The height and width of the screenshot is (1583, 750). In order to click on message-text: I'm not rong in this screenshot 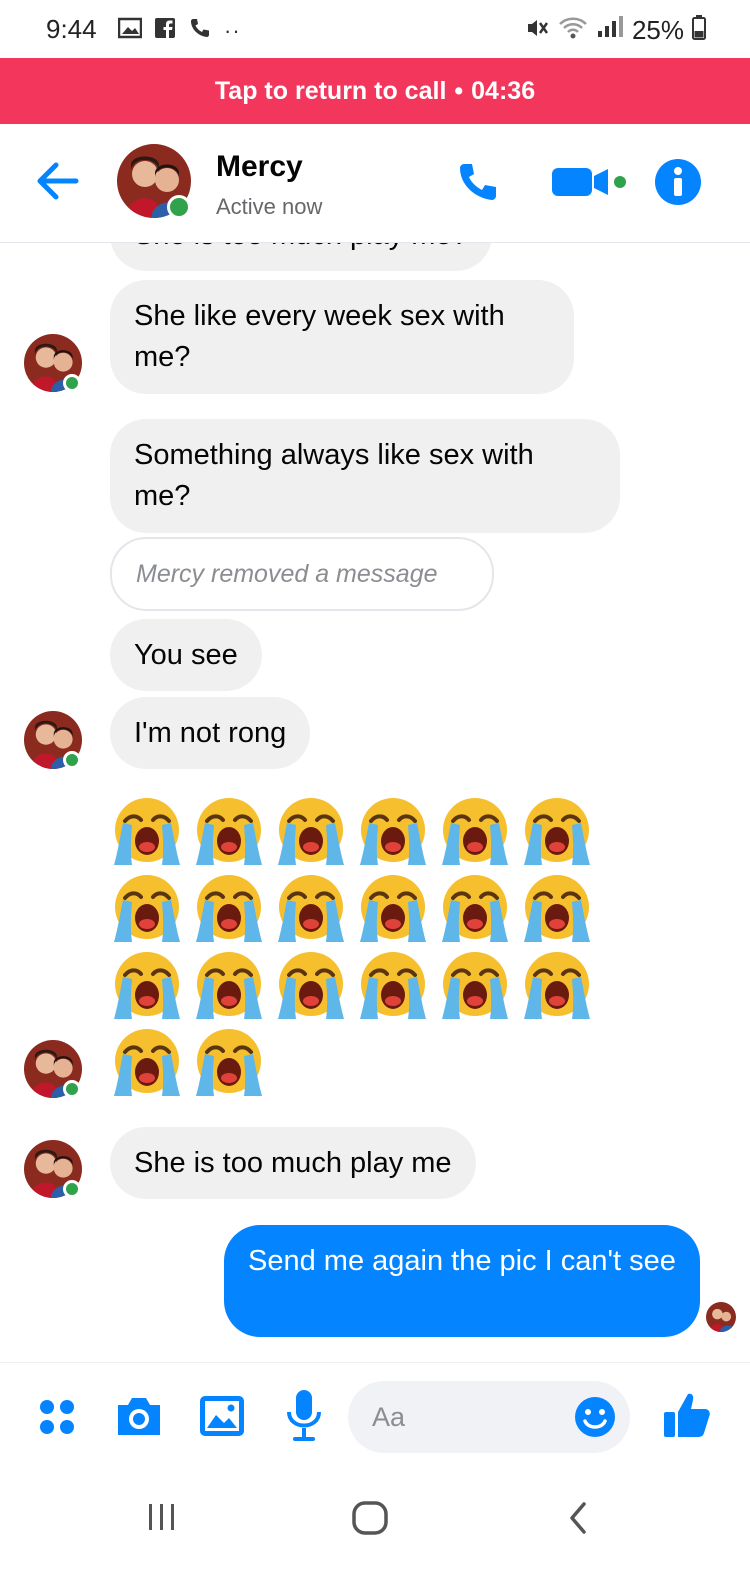, I will do `click(210, 733)`.